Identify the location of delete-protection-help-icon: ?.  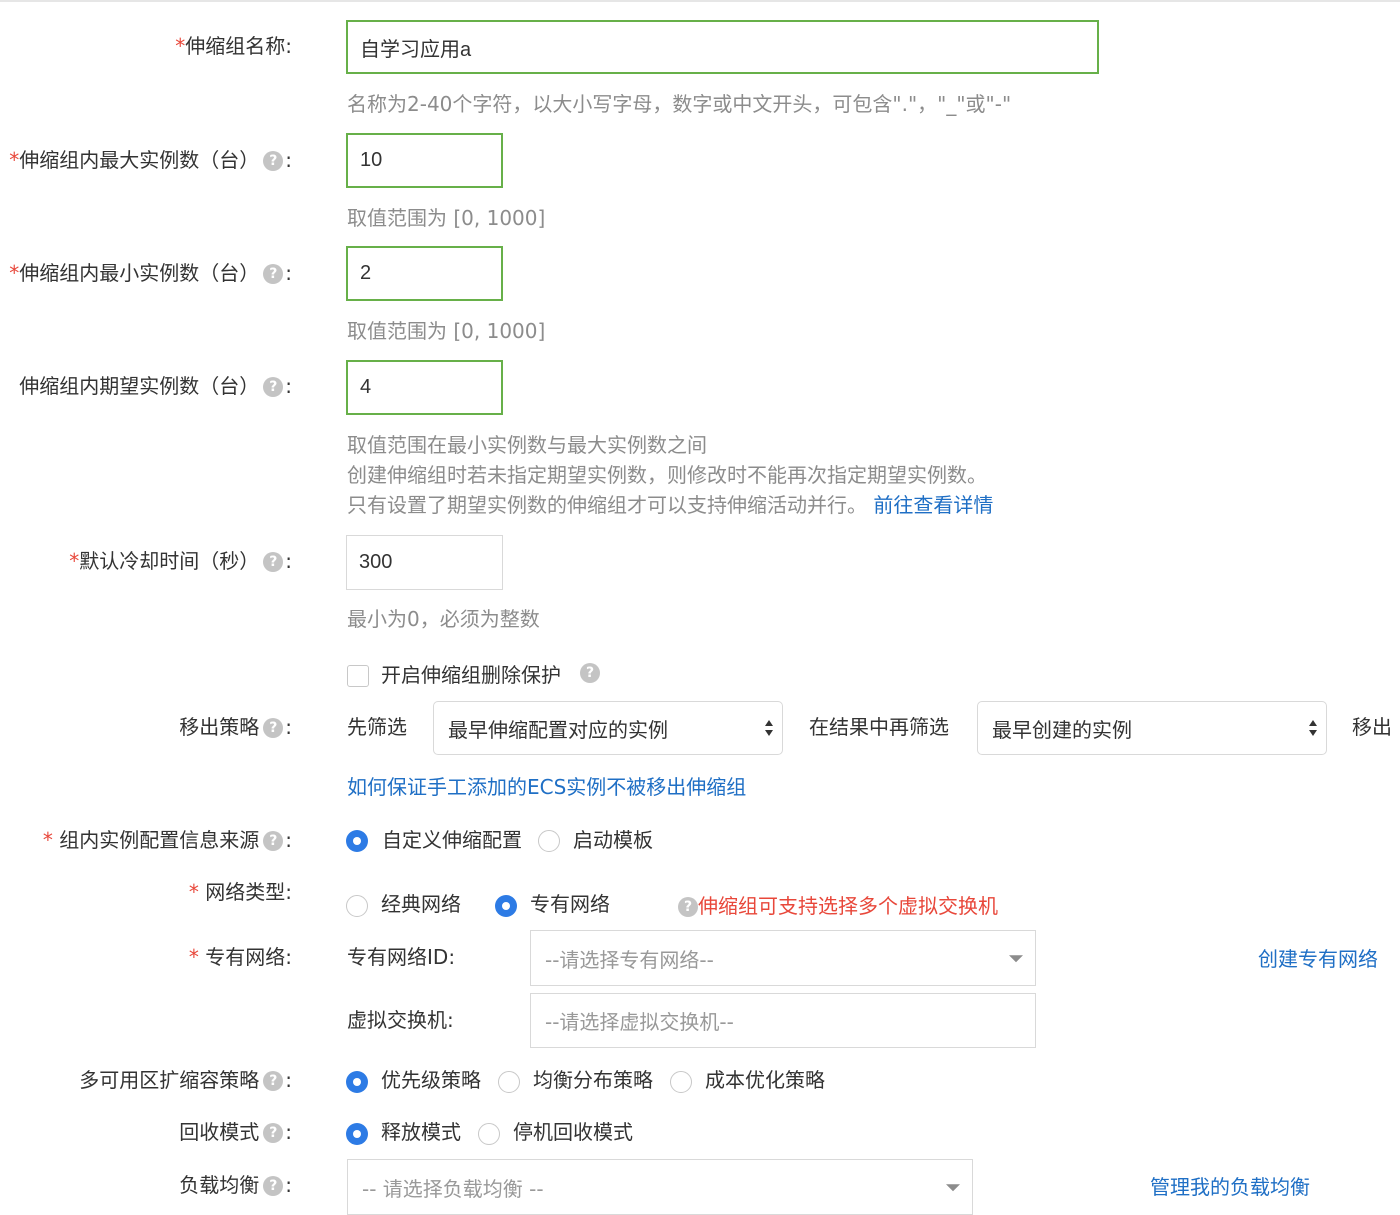
(590, 673).